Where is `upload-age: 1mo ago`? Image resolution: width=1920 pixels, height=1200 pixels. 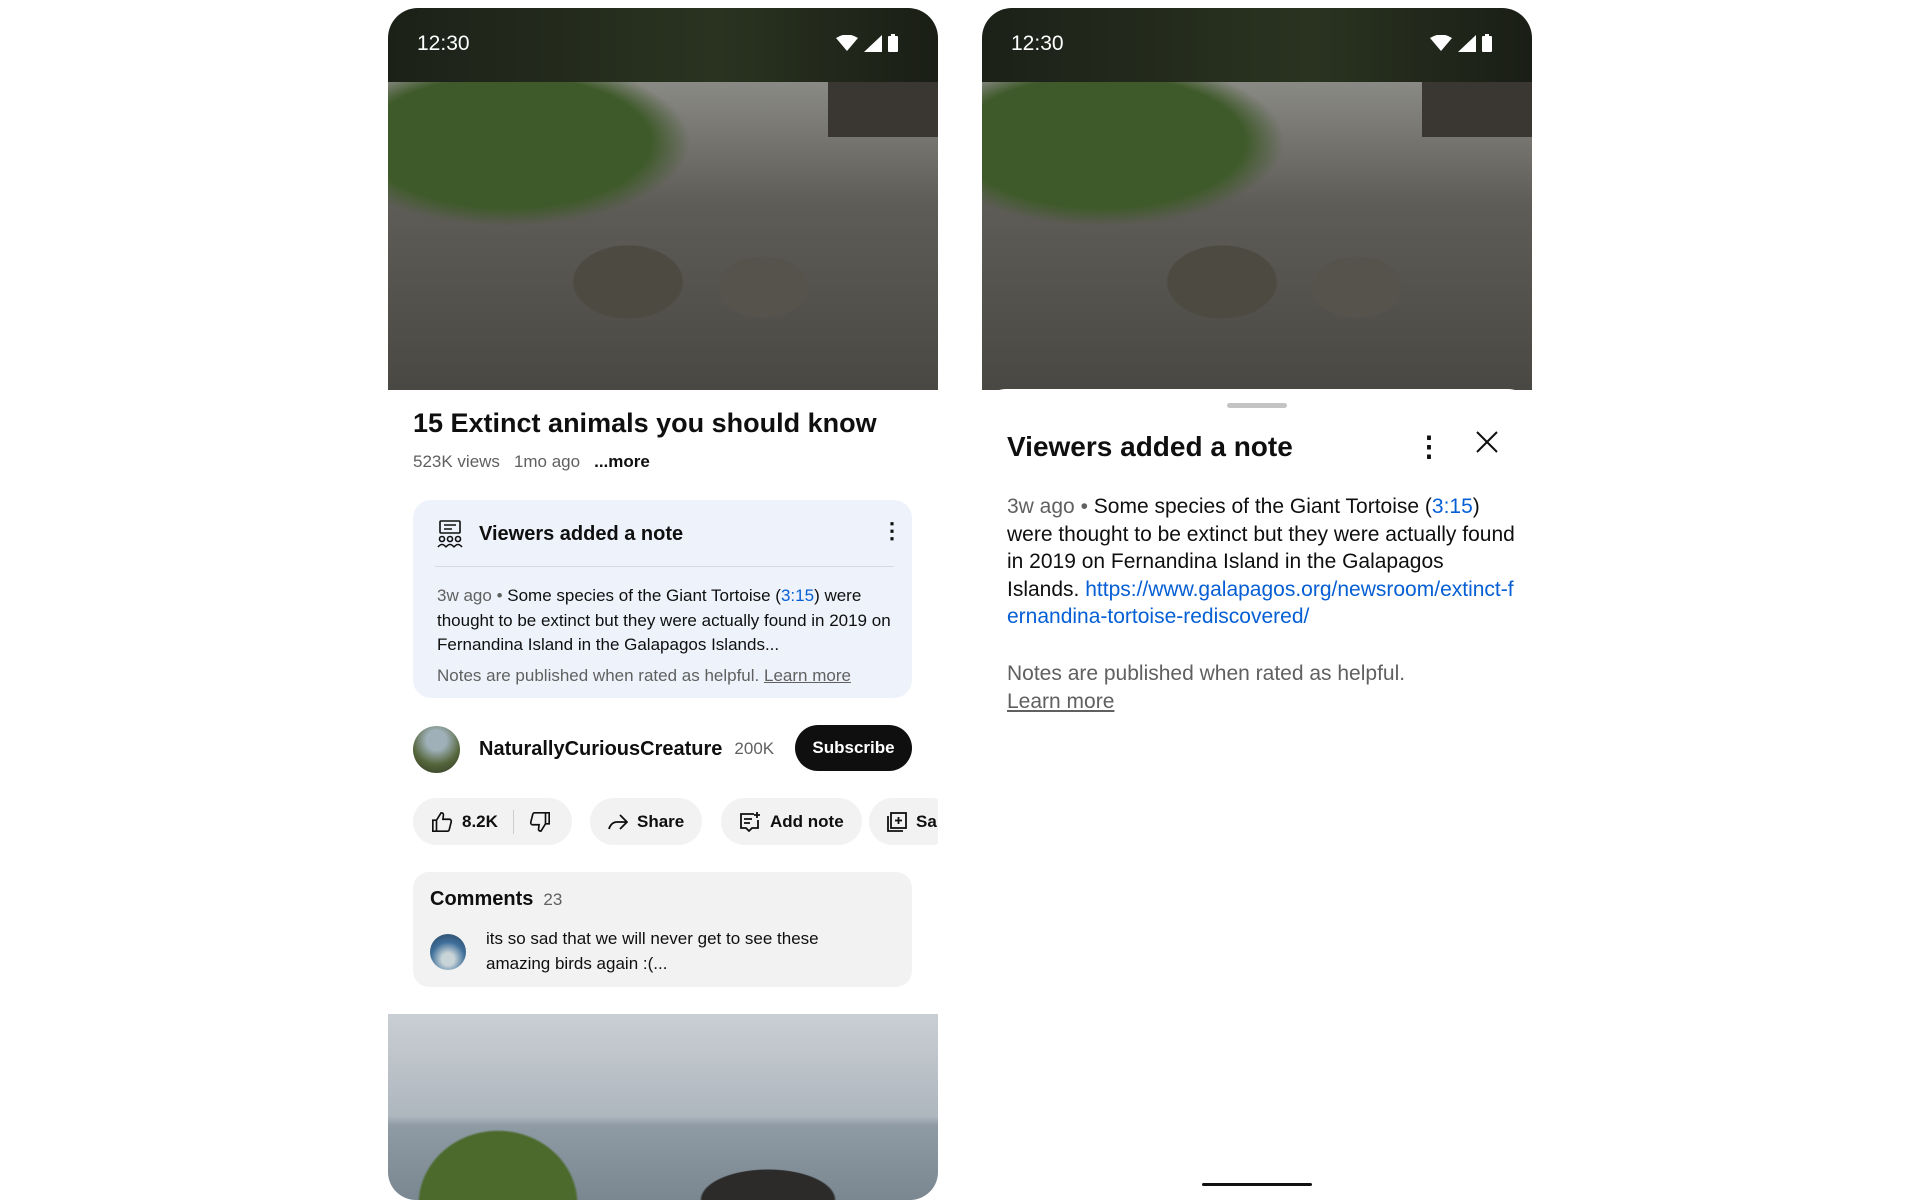 upload-age: 1mo ago is located at coordinates (547, 461).